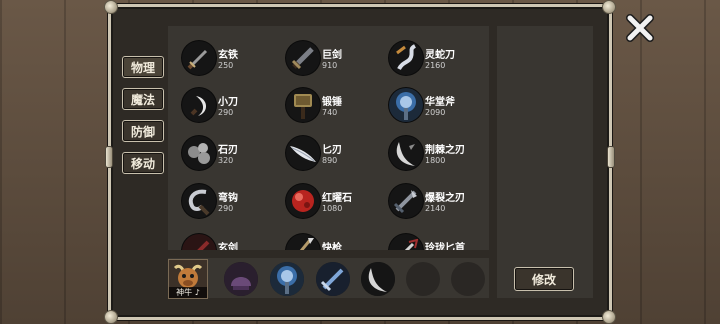 The height and width of the screenshot is (324, 720). What do you see at coordinates (143, 163) in the screenshot?
I see `tab-movement: 移动` at bounding box center [143, 163].